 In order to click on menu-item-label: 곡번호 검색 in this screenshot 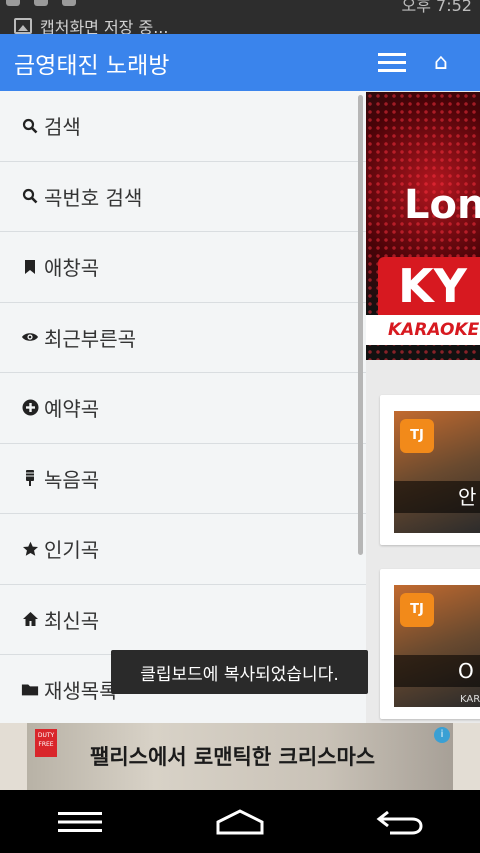, I will do `click(93, 197)`.